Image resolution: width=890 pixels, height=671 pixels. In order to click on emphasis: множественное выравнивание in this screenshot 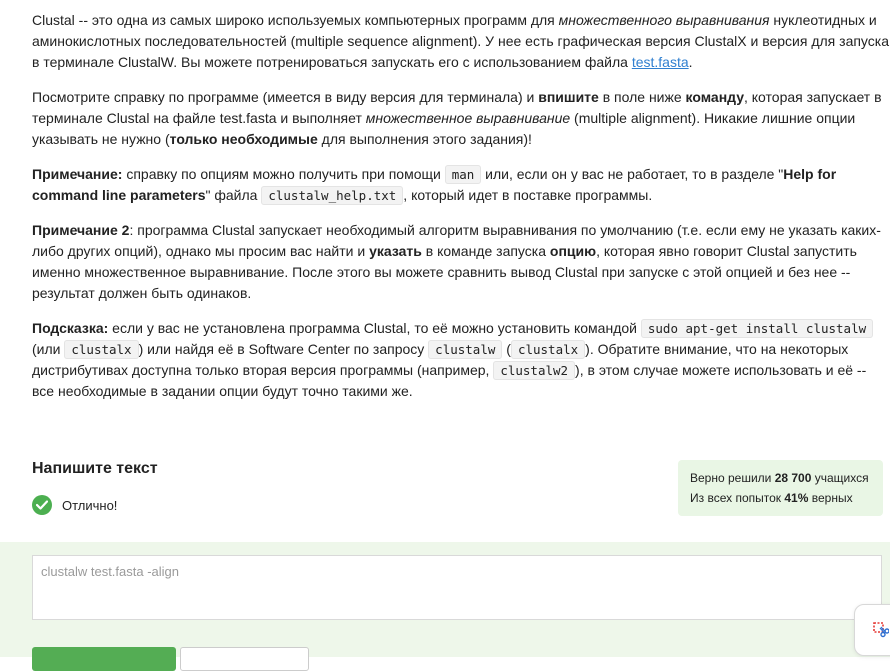, I will do `click(468, 118)`.